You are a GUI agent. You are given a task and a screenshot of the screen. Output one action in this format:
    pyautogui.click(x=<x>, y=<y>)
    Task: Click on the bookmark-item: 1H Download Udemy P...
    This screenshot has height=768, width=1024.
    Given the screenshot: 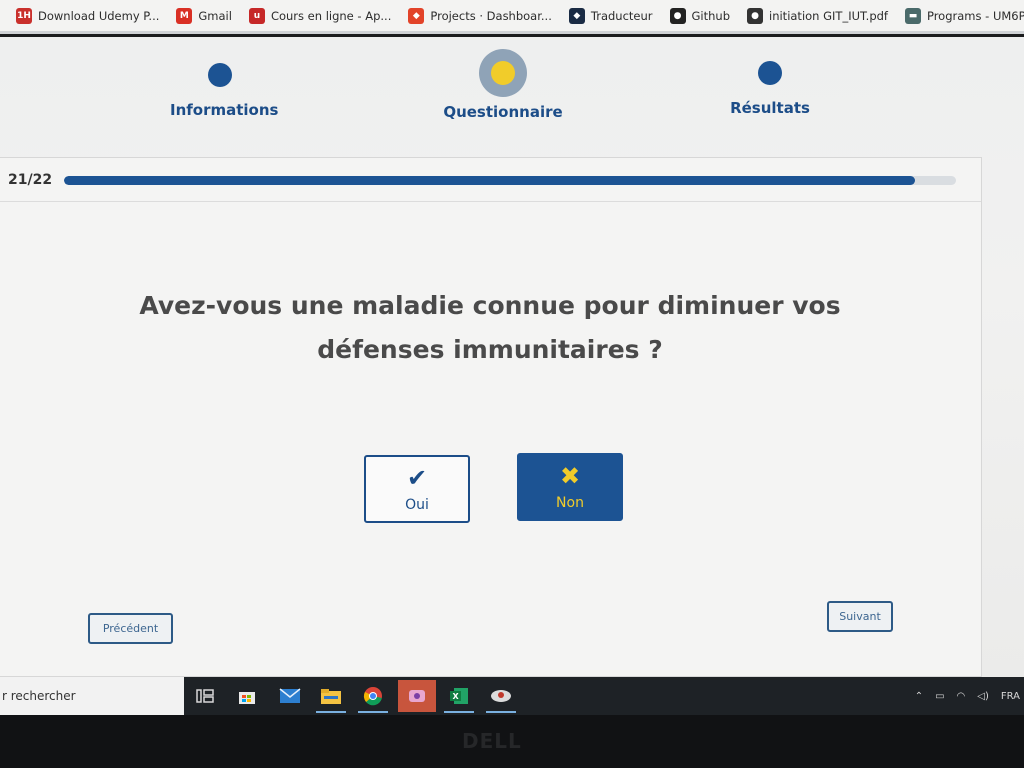 What is the action you would take?
    pyautogui.click(x=88, y=15)
    